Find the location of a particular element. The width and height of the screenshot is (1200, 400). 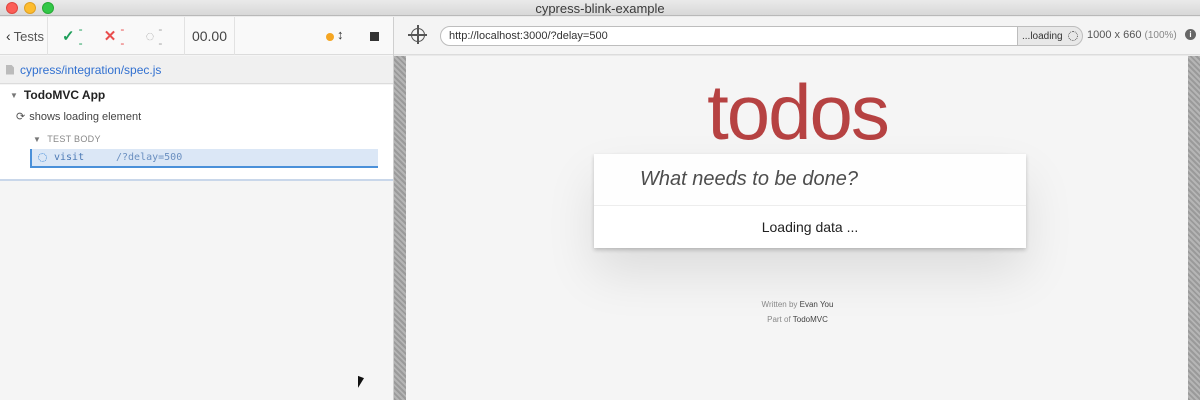

failed-count: -- is located at coordinates (122, 36).